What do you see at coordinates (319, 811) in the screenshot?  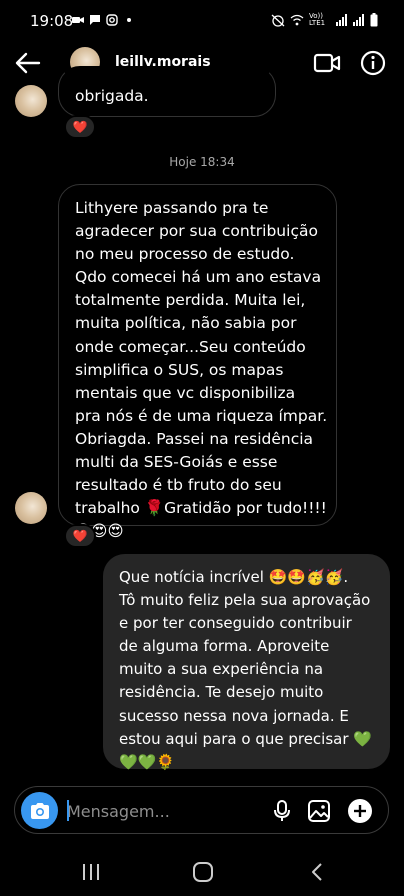 I see `gallery-icon` at bounding box center [319, 811].